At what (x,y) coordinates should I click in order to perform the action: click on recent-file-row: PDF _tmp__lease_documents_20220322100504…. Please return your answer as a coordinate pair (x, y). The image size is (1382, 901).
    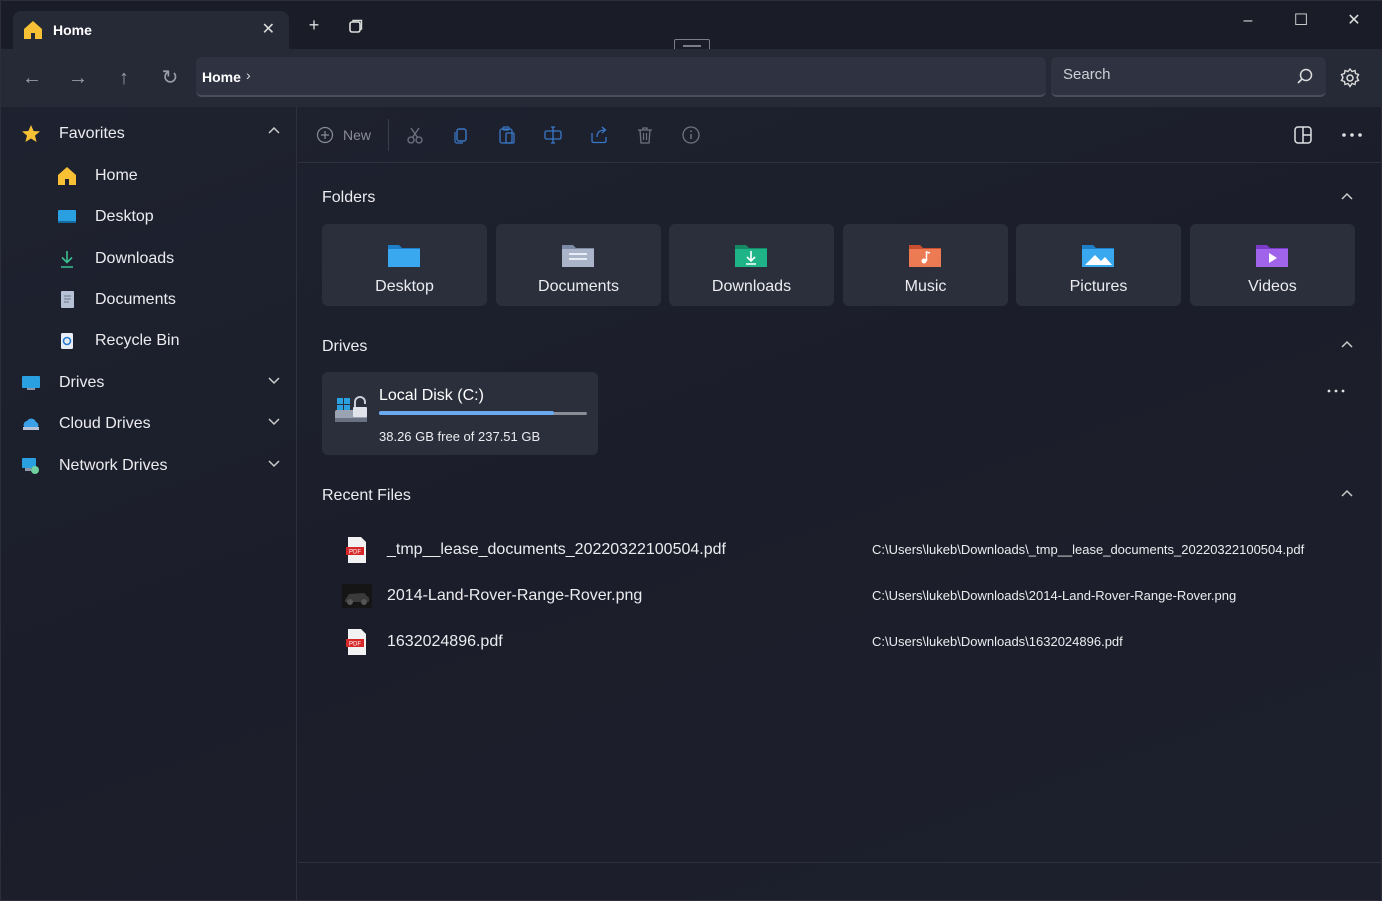
    Looking at the image, I should click on (842, 550).